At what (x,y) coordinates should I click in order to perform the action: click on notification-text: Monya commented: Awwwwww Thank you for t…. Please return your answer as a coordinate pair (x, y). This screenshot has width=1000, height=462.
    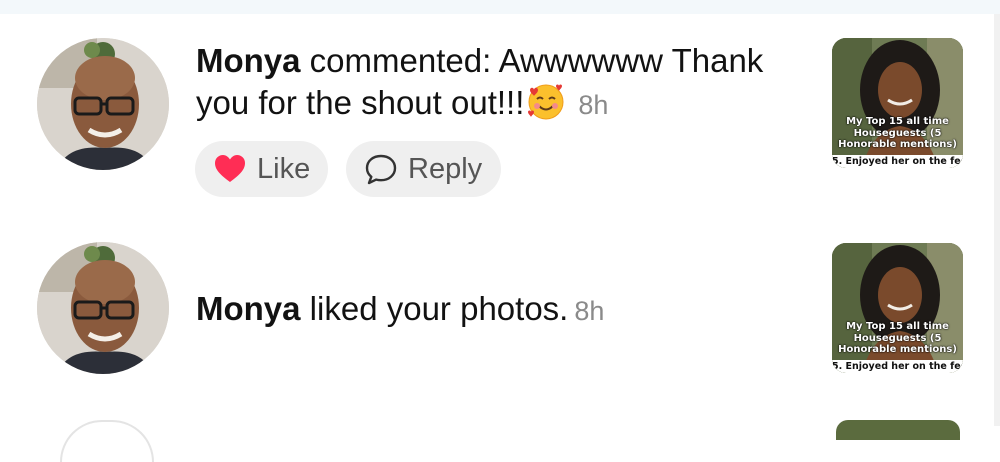
    Looking at the image, I should click on (496, 83).